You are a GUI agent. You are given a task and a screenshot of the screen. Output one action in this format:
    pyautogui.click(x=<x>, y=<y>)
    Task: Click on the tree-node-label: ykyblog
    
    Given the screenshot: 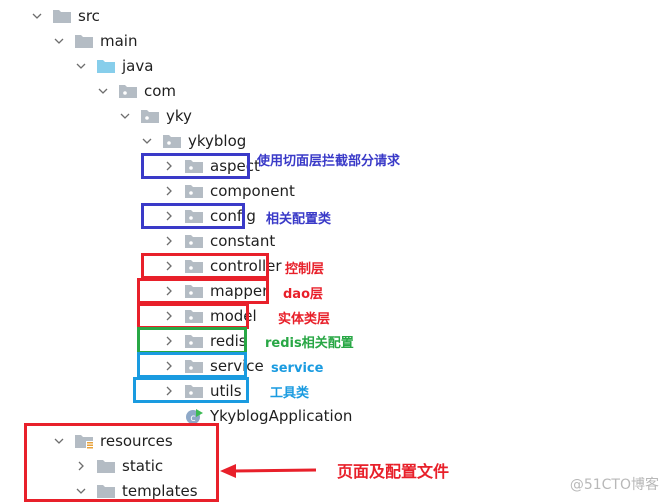 What is the action you would take?
    pyautogui.click(x=217, y=141)
    